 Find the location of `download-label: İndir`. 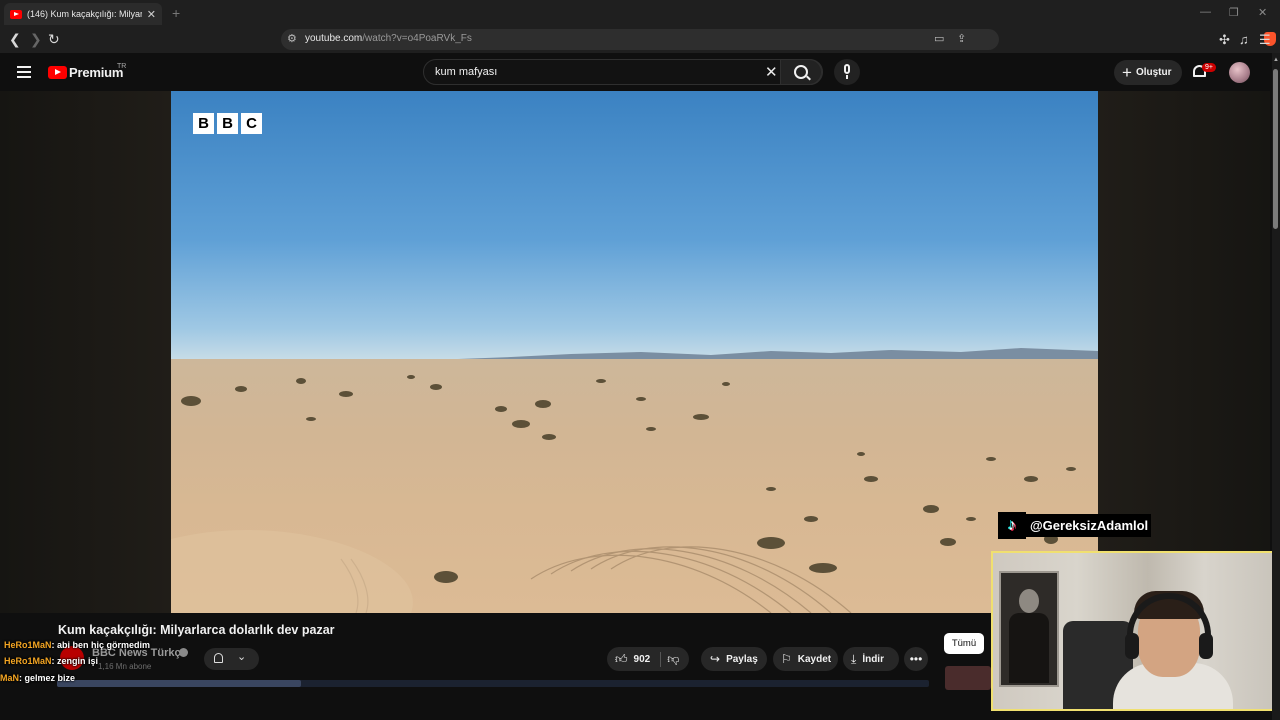

download-label: İndir is located at coordinates (873, 659).